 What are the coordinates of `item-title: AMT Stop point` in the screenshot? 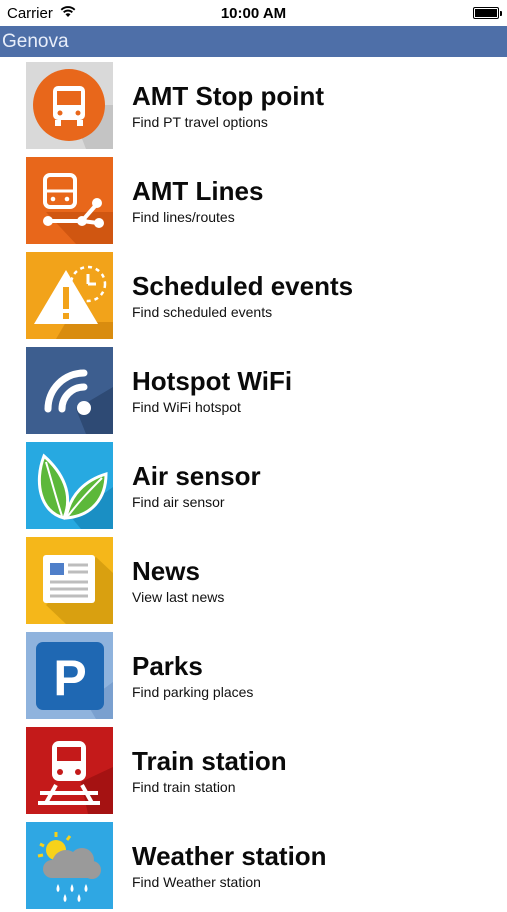 It's located at (228, 96).